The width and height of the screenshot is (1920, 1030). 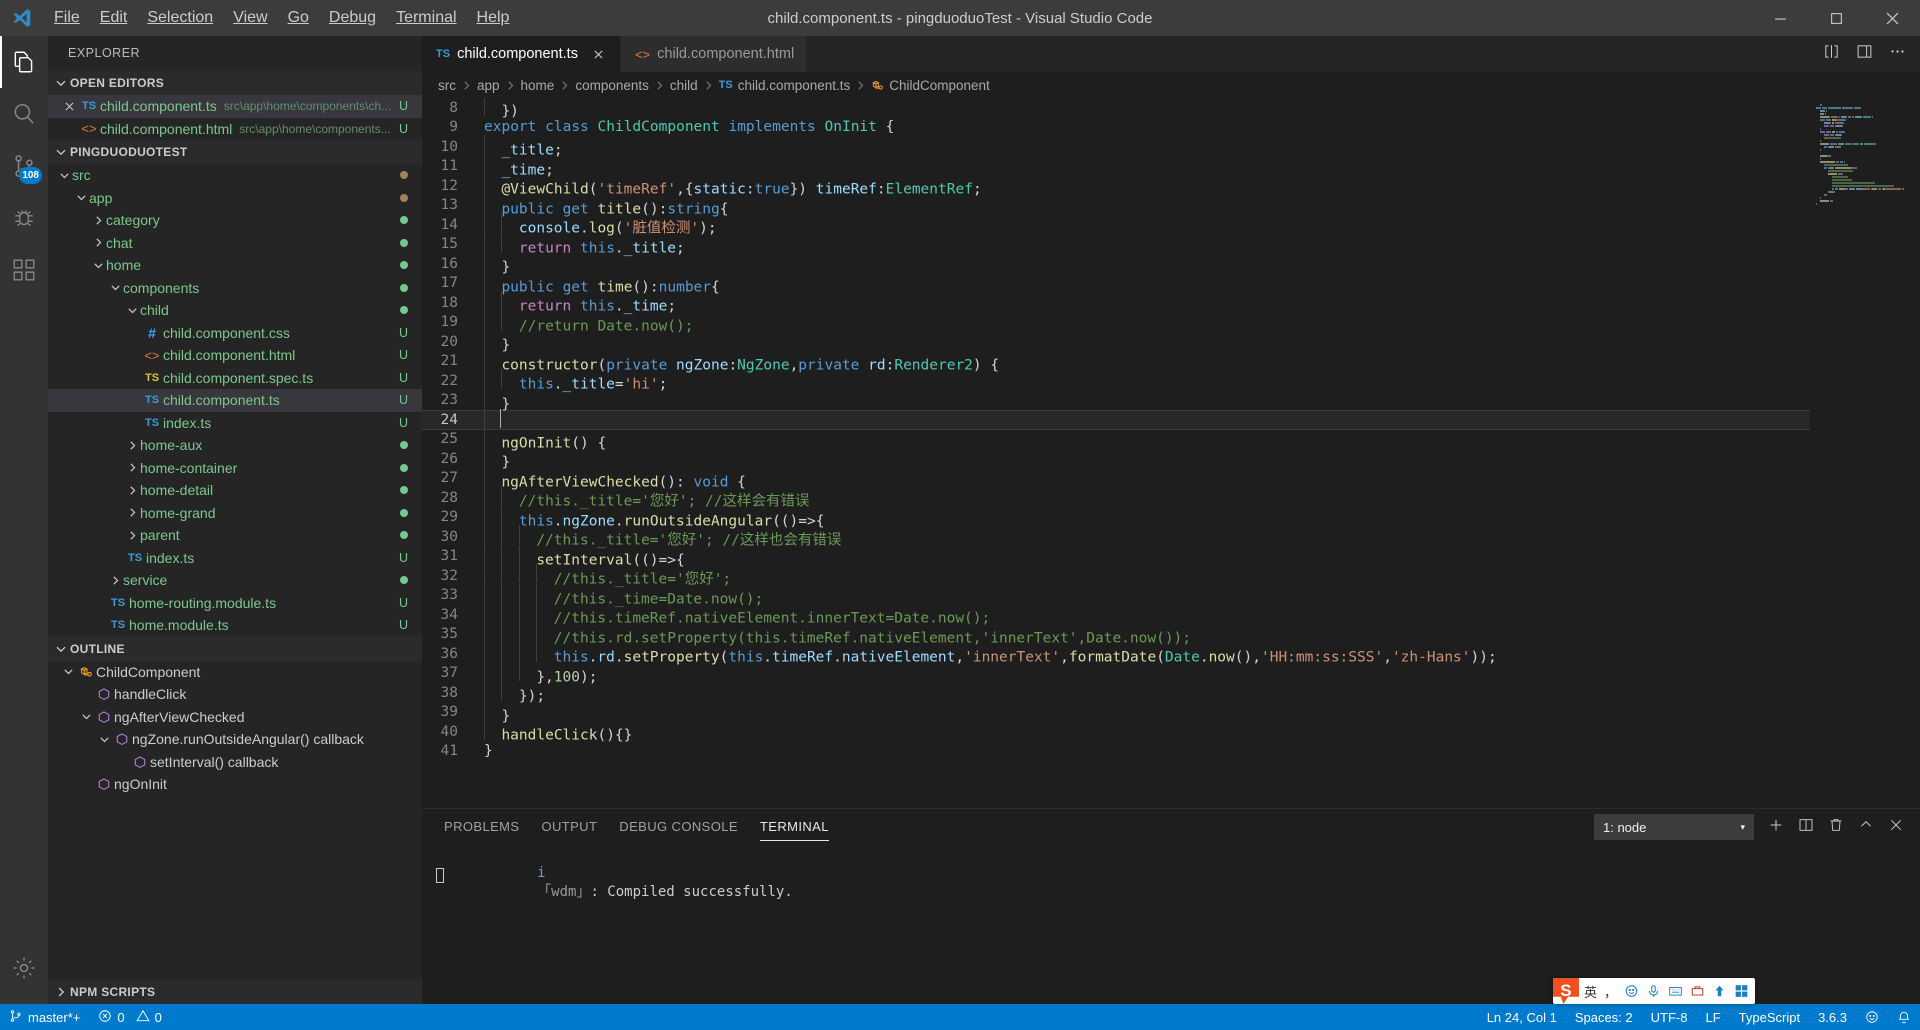 I want to click on tree-folder-category: category, so click(x=235, y=220).